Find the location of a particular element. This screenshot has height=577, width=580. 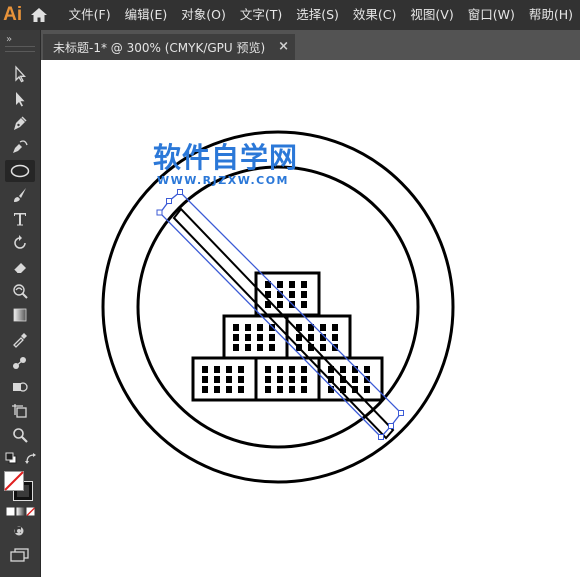

shape-builder-tool is located at coordinates (20, 387).